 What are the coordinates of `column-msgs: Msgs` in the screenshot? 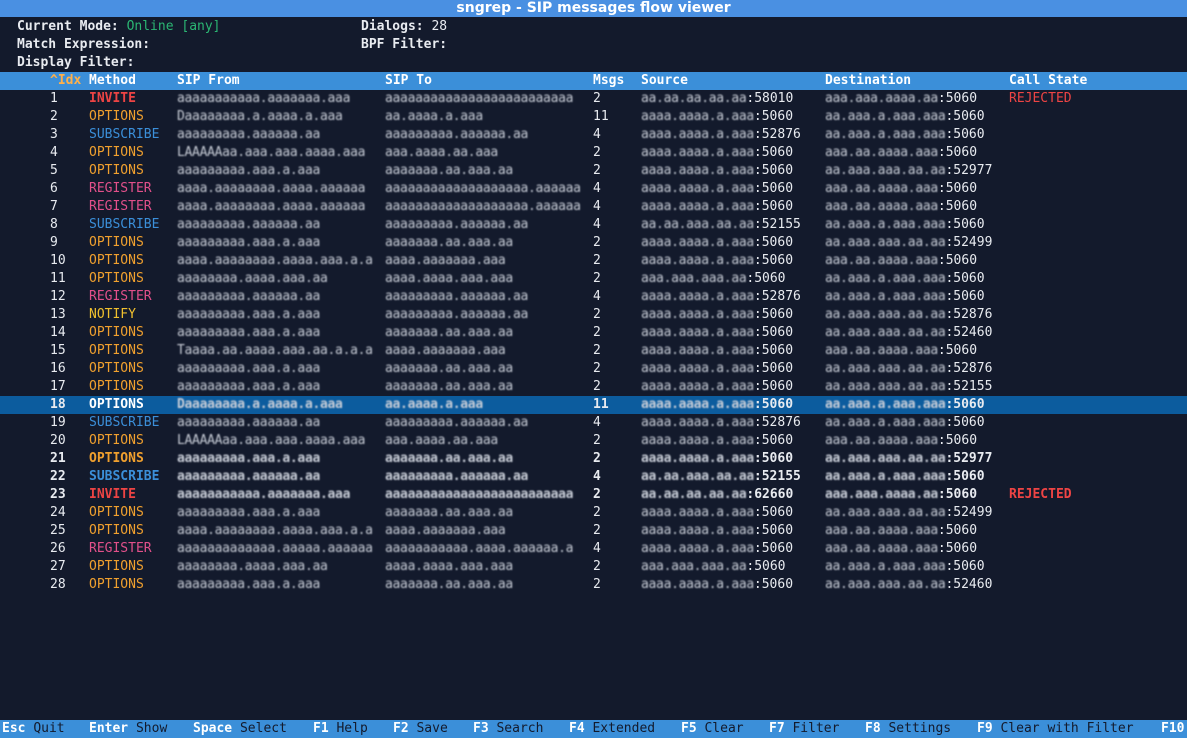 It's located at (608, 81).